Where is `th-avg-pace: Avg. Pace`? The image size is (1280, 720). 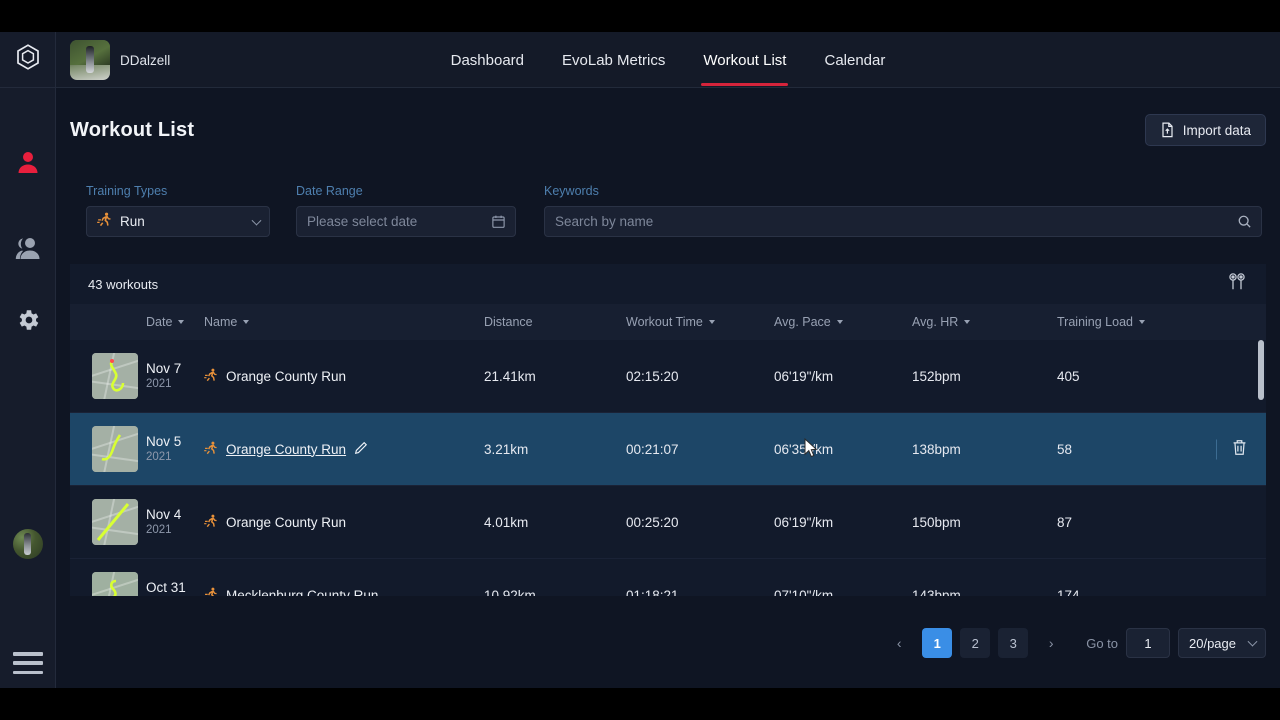 th-avg-pace: Avg. Pace is located at coordinates (843, 322).